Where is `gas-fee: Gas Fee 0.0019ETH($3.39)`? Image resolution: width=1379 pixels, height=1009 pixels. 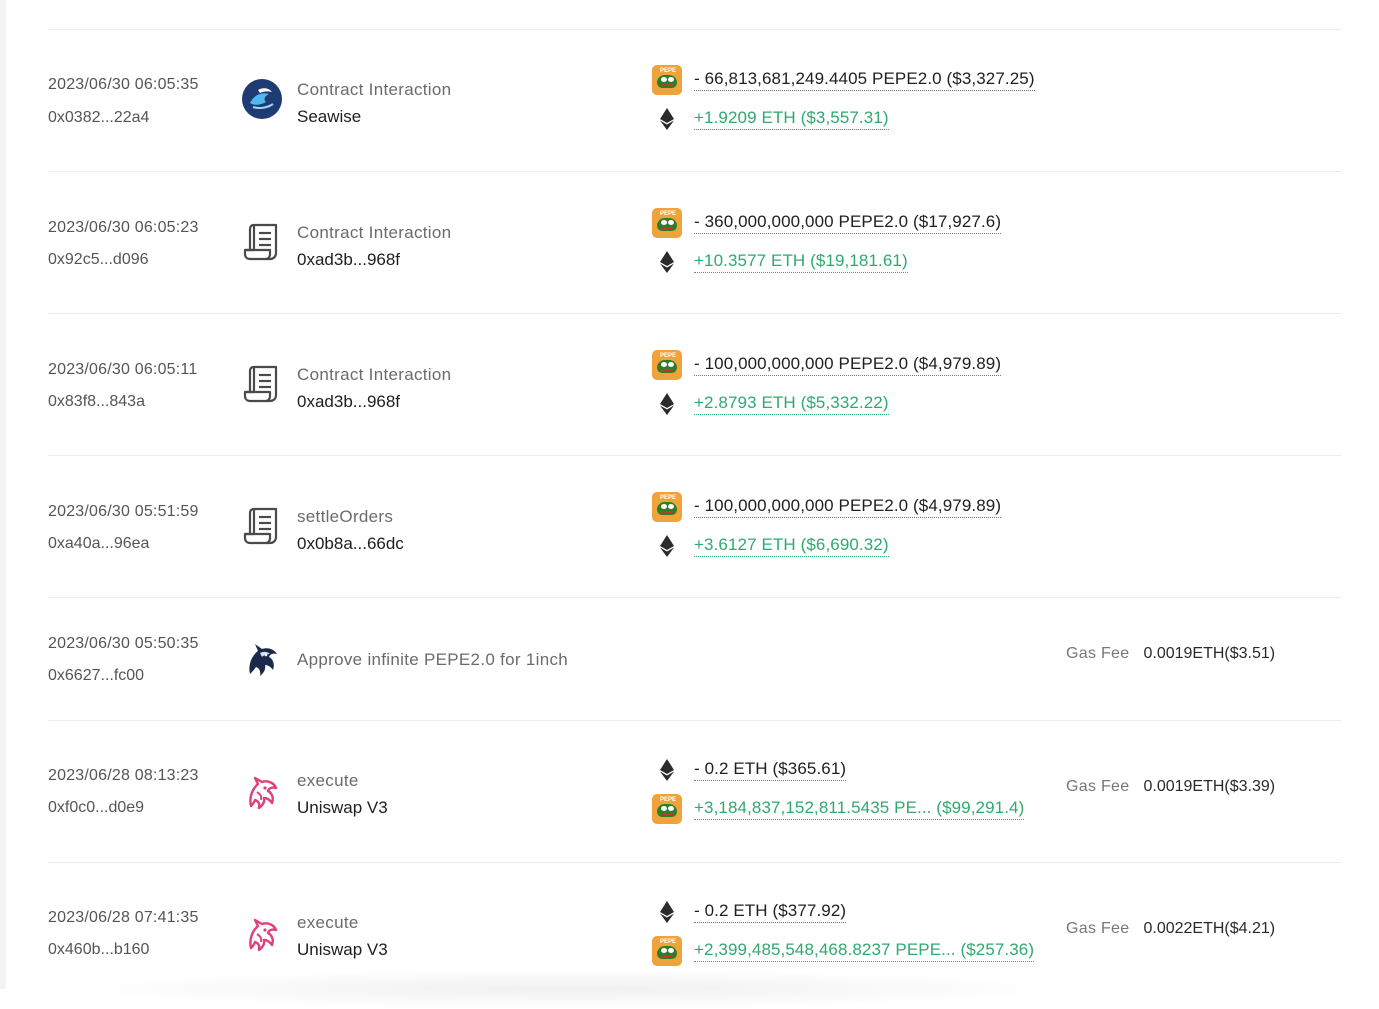
gas-fee: Gas Fee 0.0019ETH($3.39) is located at coordinates (1170, 787).